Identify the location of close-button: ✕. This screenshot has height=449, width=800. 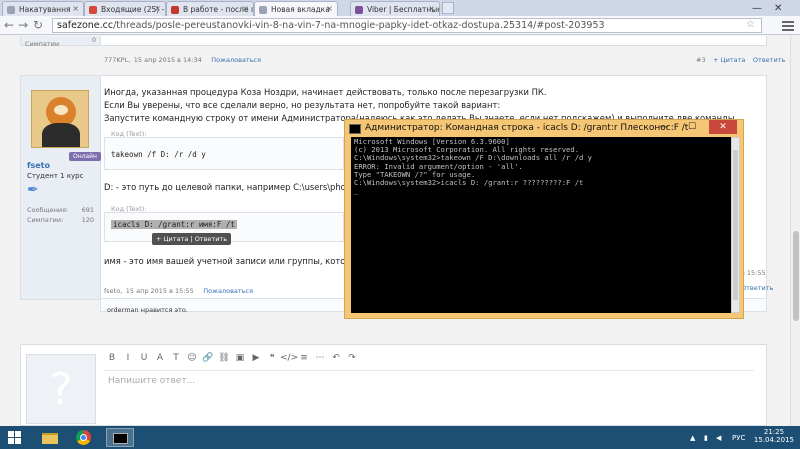
(778, 8).